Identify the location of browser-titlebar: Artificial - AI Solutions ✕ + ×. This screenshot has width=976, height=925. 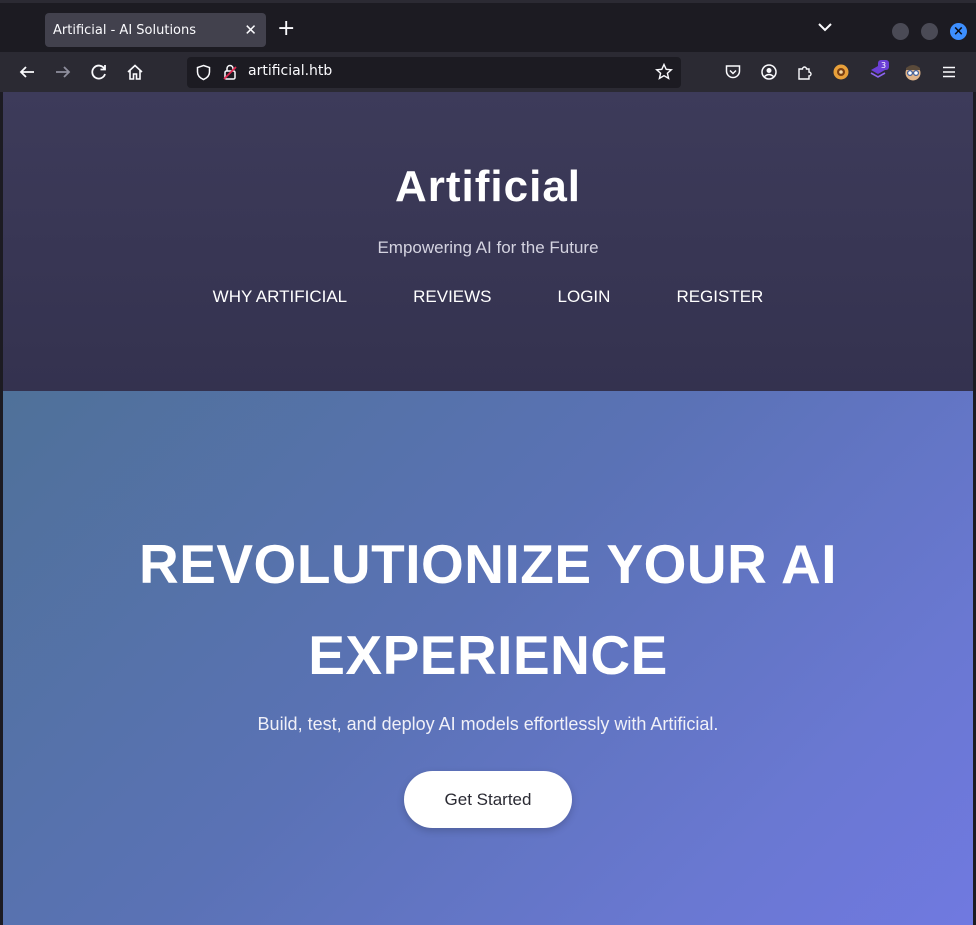
(488, 26).